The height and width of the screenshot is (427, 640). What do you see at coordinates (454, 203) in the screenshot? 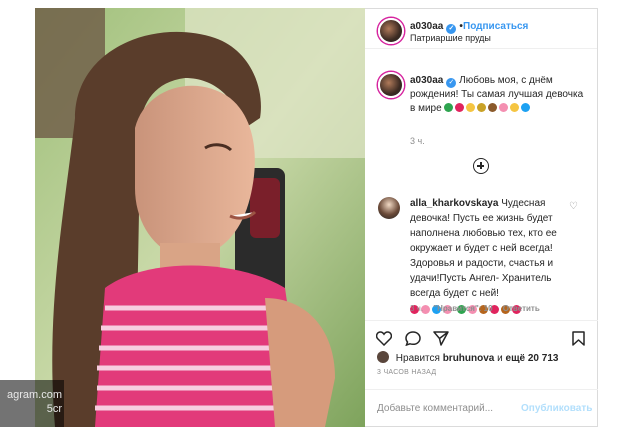
I see `comment-username: alla_kharkovskaya` at bounding box center [454, 203].